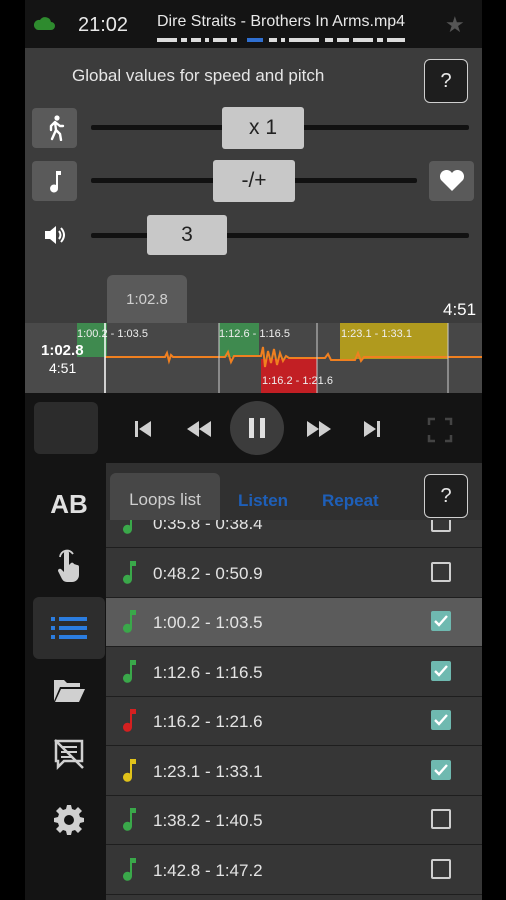  I want to click on total-duration: 4:51, so click(63, 368).